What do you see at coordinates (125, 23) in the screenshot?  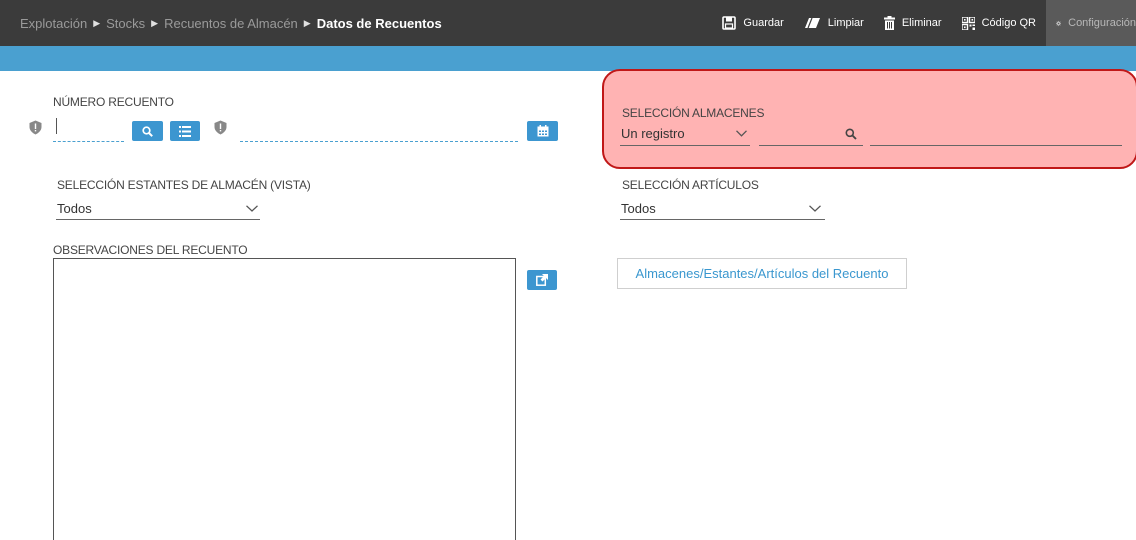 I see `breadcrumb-item-stocks: Stocks` at bounding box center [125, 23].